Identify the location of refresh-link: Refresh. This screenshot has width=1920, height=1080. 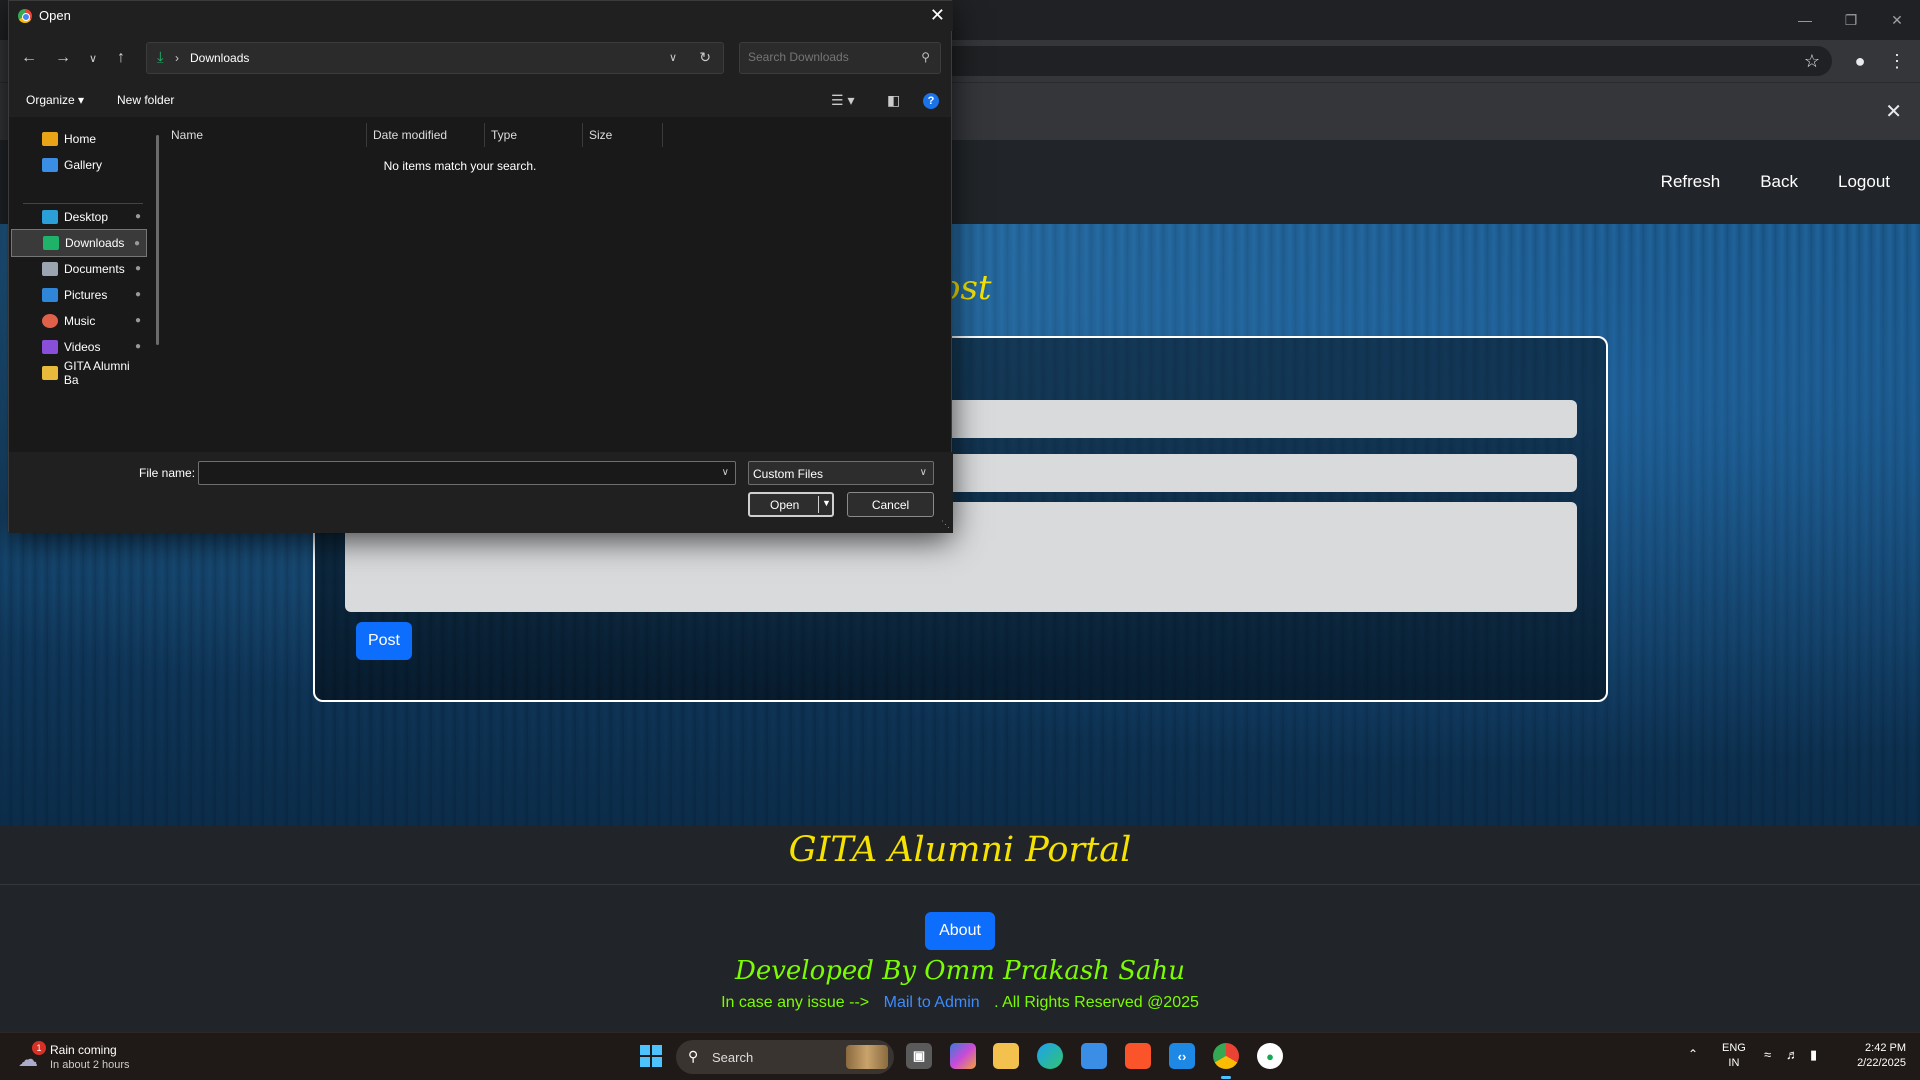
(1691, 182).